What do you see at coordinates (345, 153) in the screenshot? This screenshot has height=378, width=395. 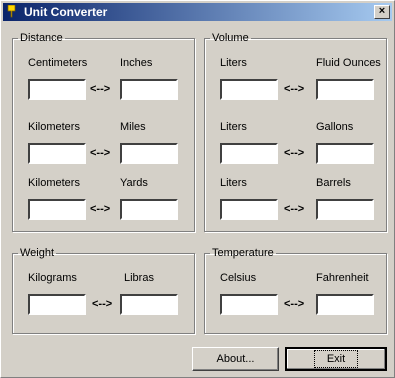 I see `gallons-input` at bounding box center [345, 153].